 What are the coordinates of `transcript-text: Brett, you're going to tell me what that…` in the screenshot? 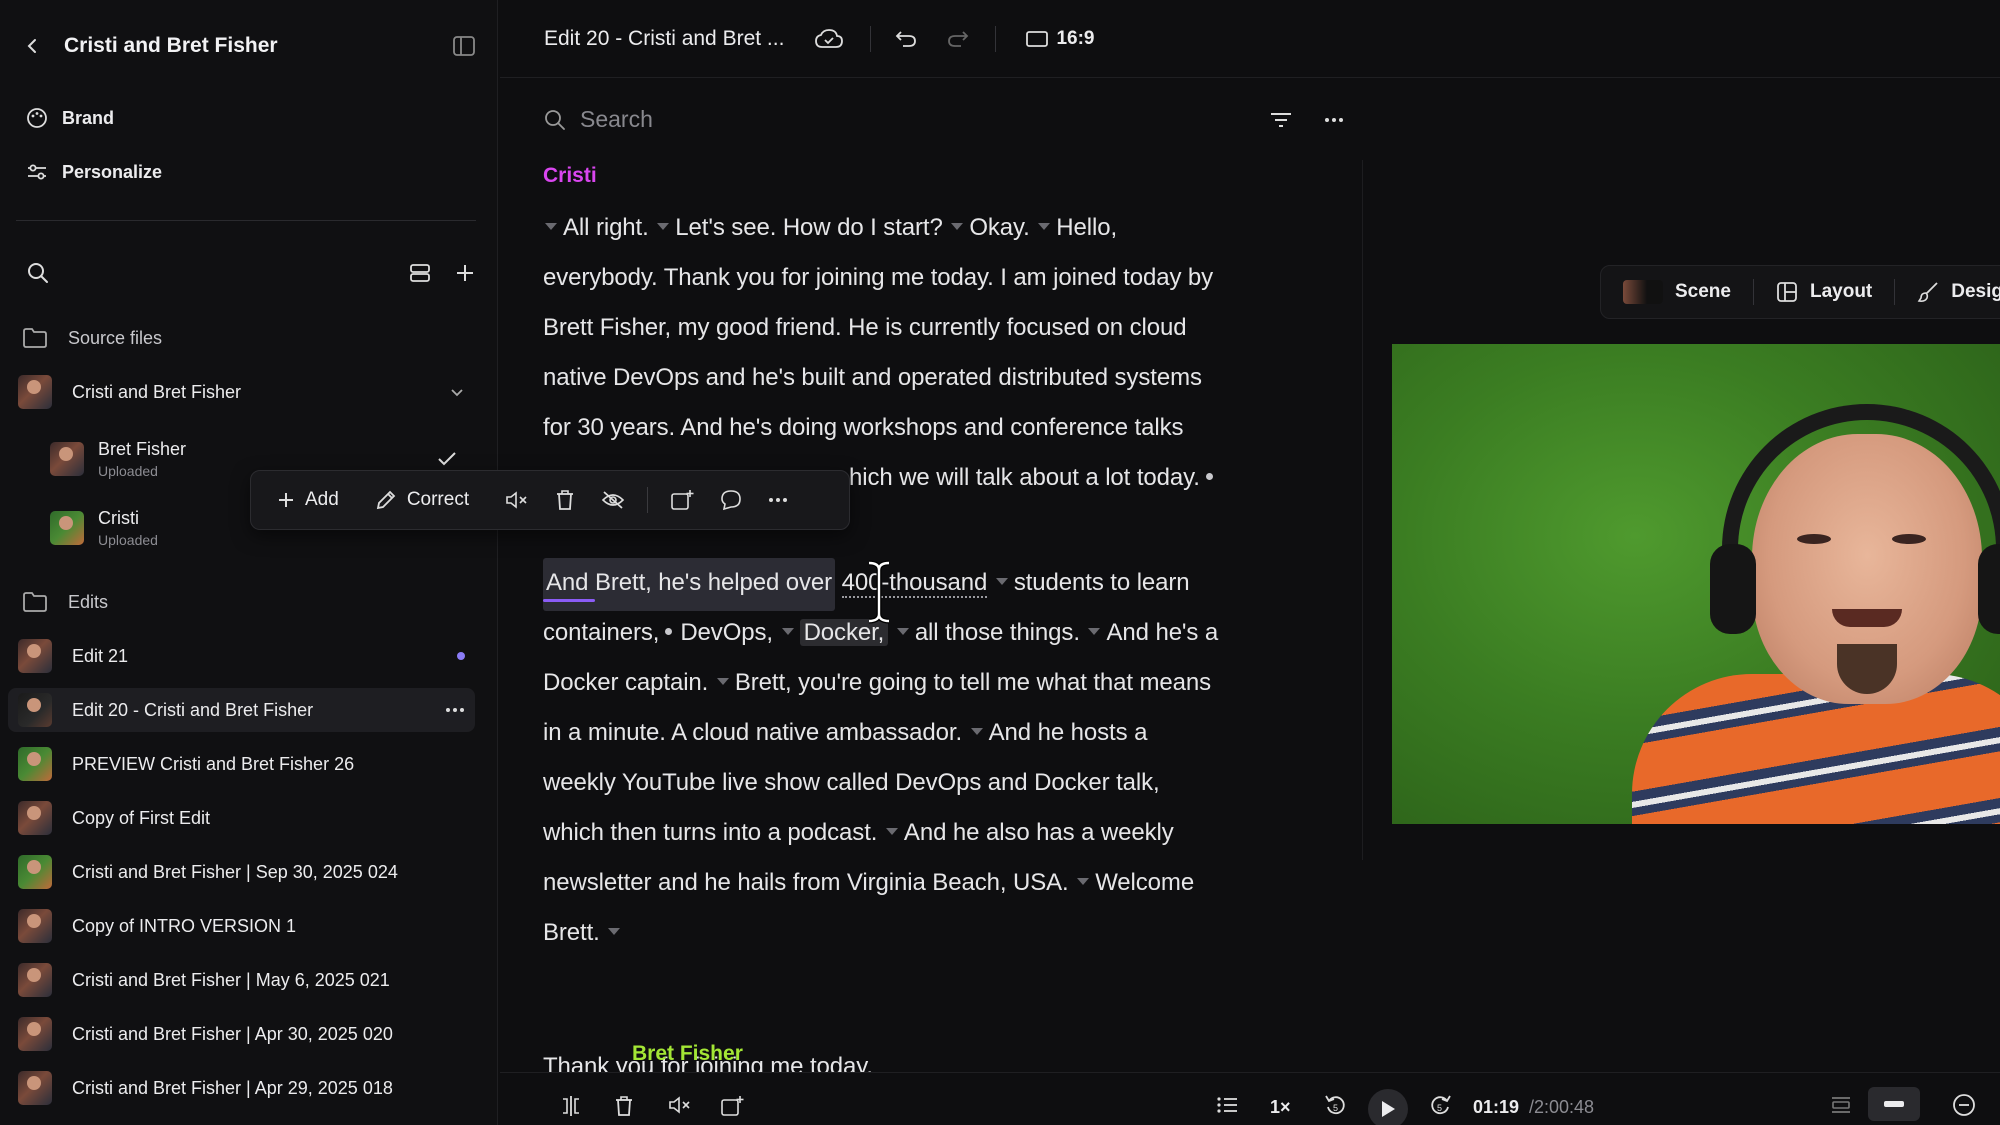 It's located at (973, 682).